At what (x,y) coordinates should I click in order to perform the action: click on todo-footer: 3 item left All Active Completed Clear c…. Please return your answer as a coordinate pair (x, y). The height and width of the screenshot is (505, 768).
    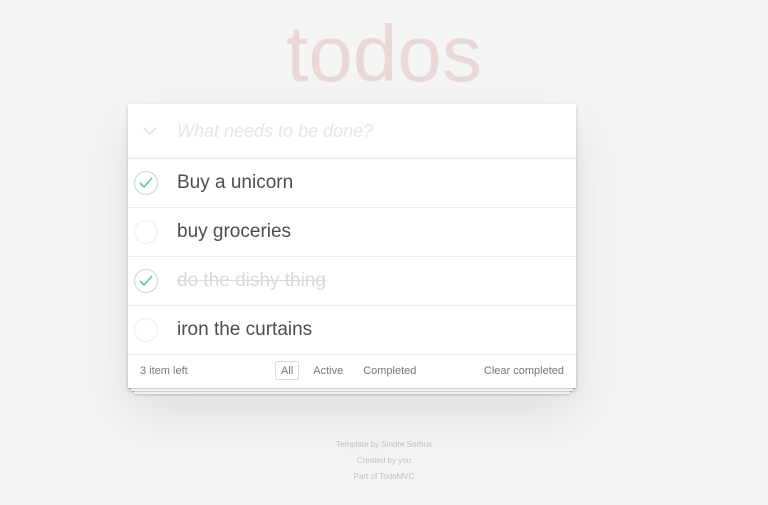
    Looking at the image, I should click on (352, 371).